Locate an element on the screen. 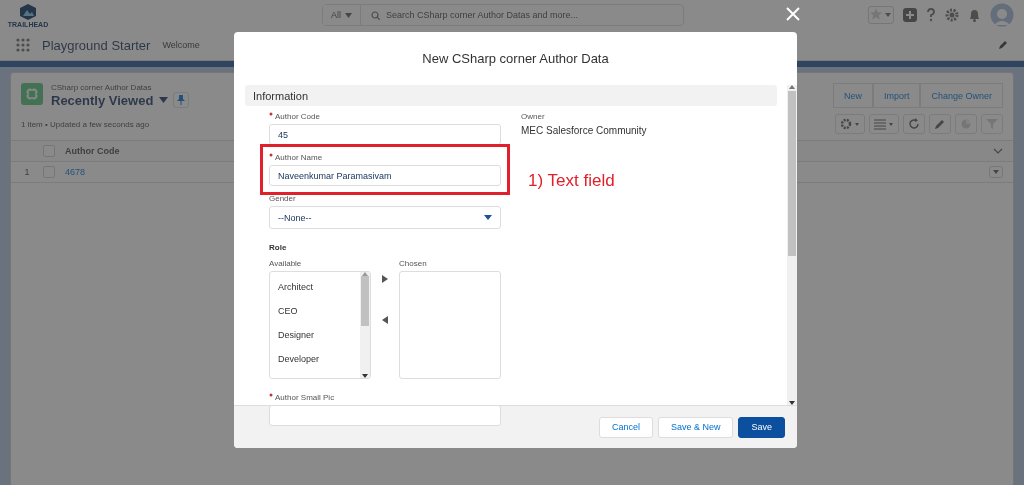 The image size is (1024, 485). mountain-logo-icon is located at coordinates (28, 11).